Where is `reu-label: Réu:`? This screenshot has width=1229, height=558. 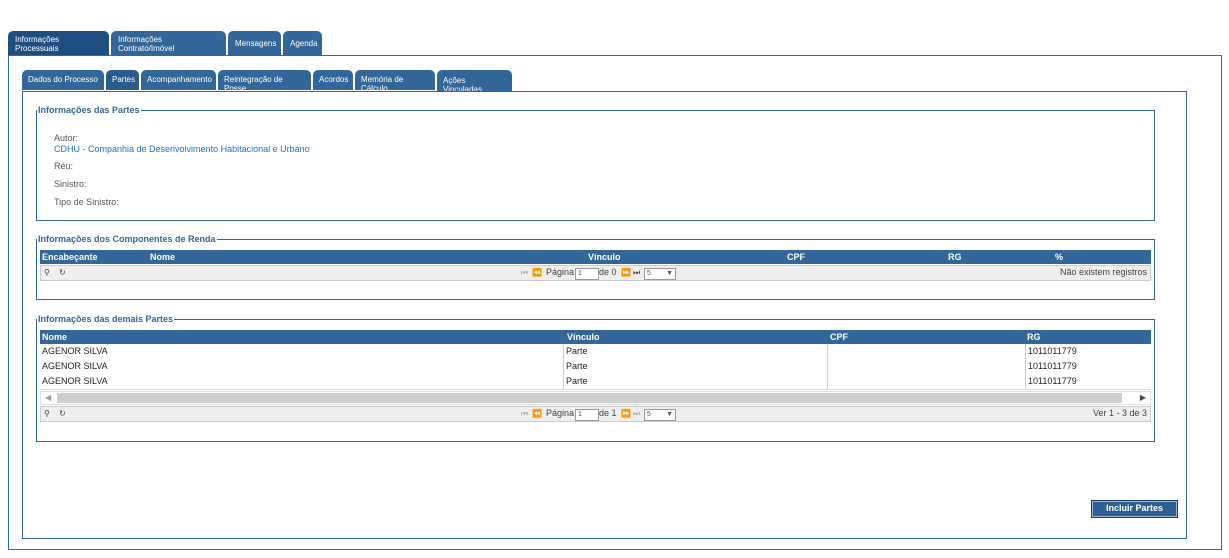
reu-label: Réu: is located at coordinates (64, 166).